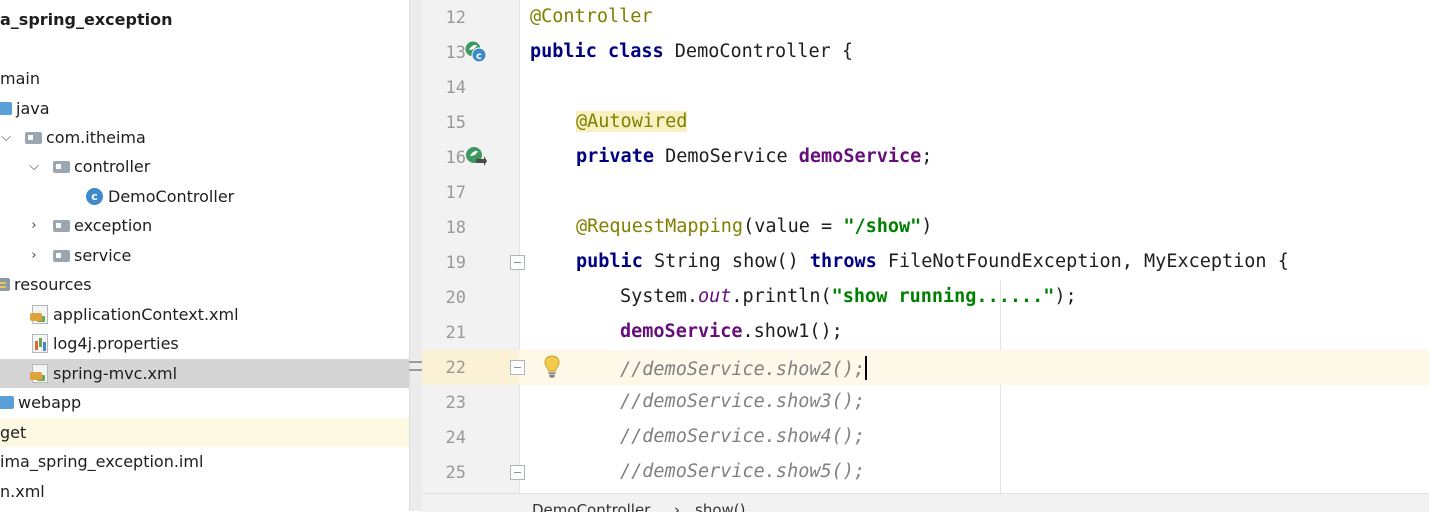 The height and width of the screenshot is (512, 1429). I want to click on code-token: (value =, so click(793, 226).